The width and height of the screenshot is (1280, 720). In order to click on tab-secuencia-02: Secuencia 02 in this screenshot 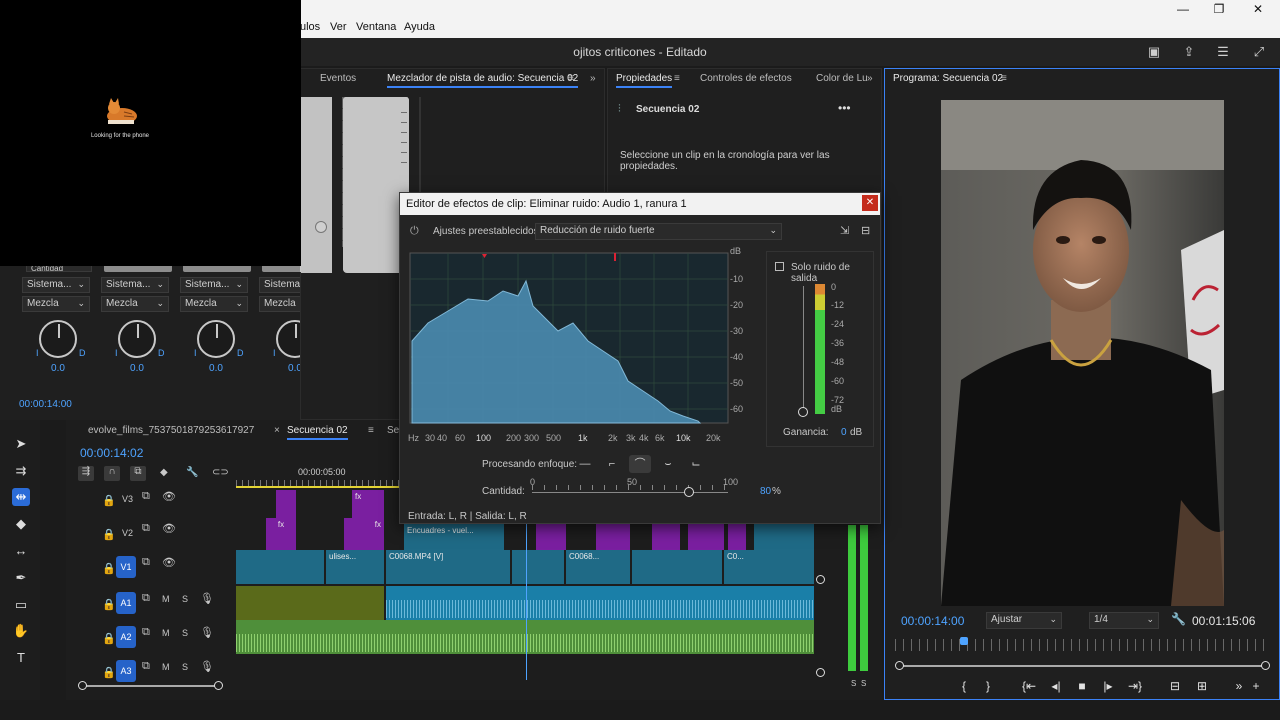, I will do `click(317, 432)`.